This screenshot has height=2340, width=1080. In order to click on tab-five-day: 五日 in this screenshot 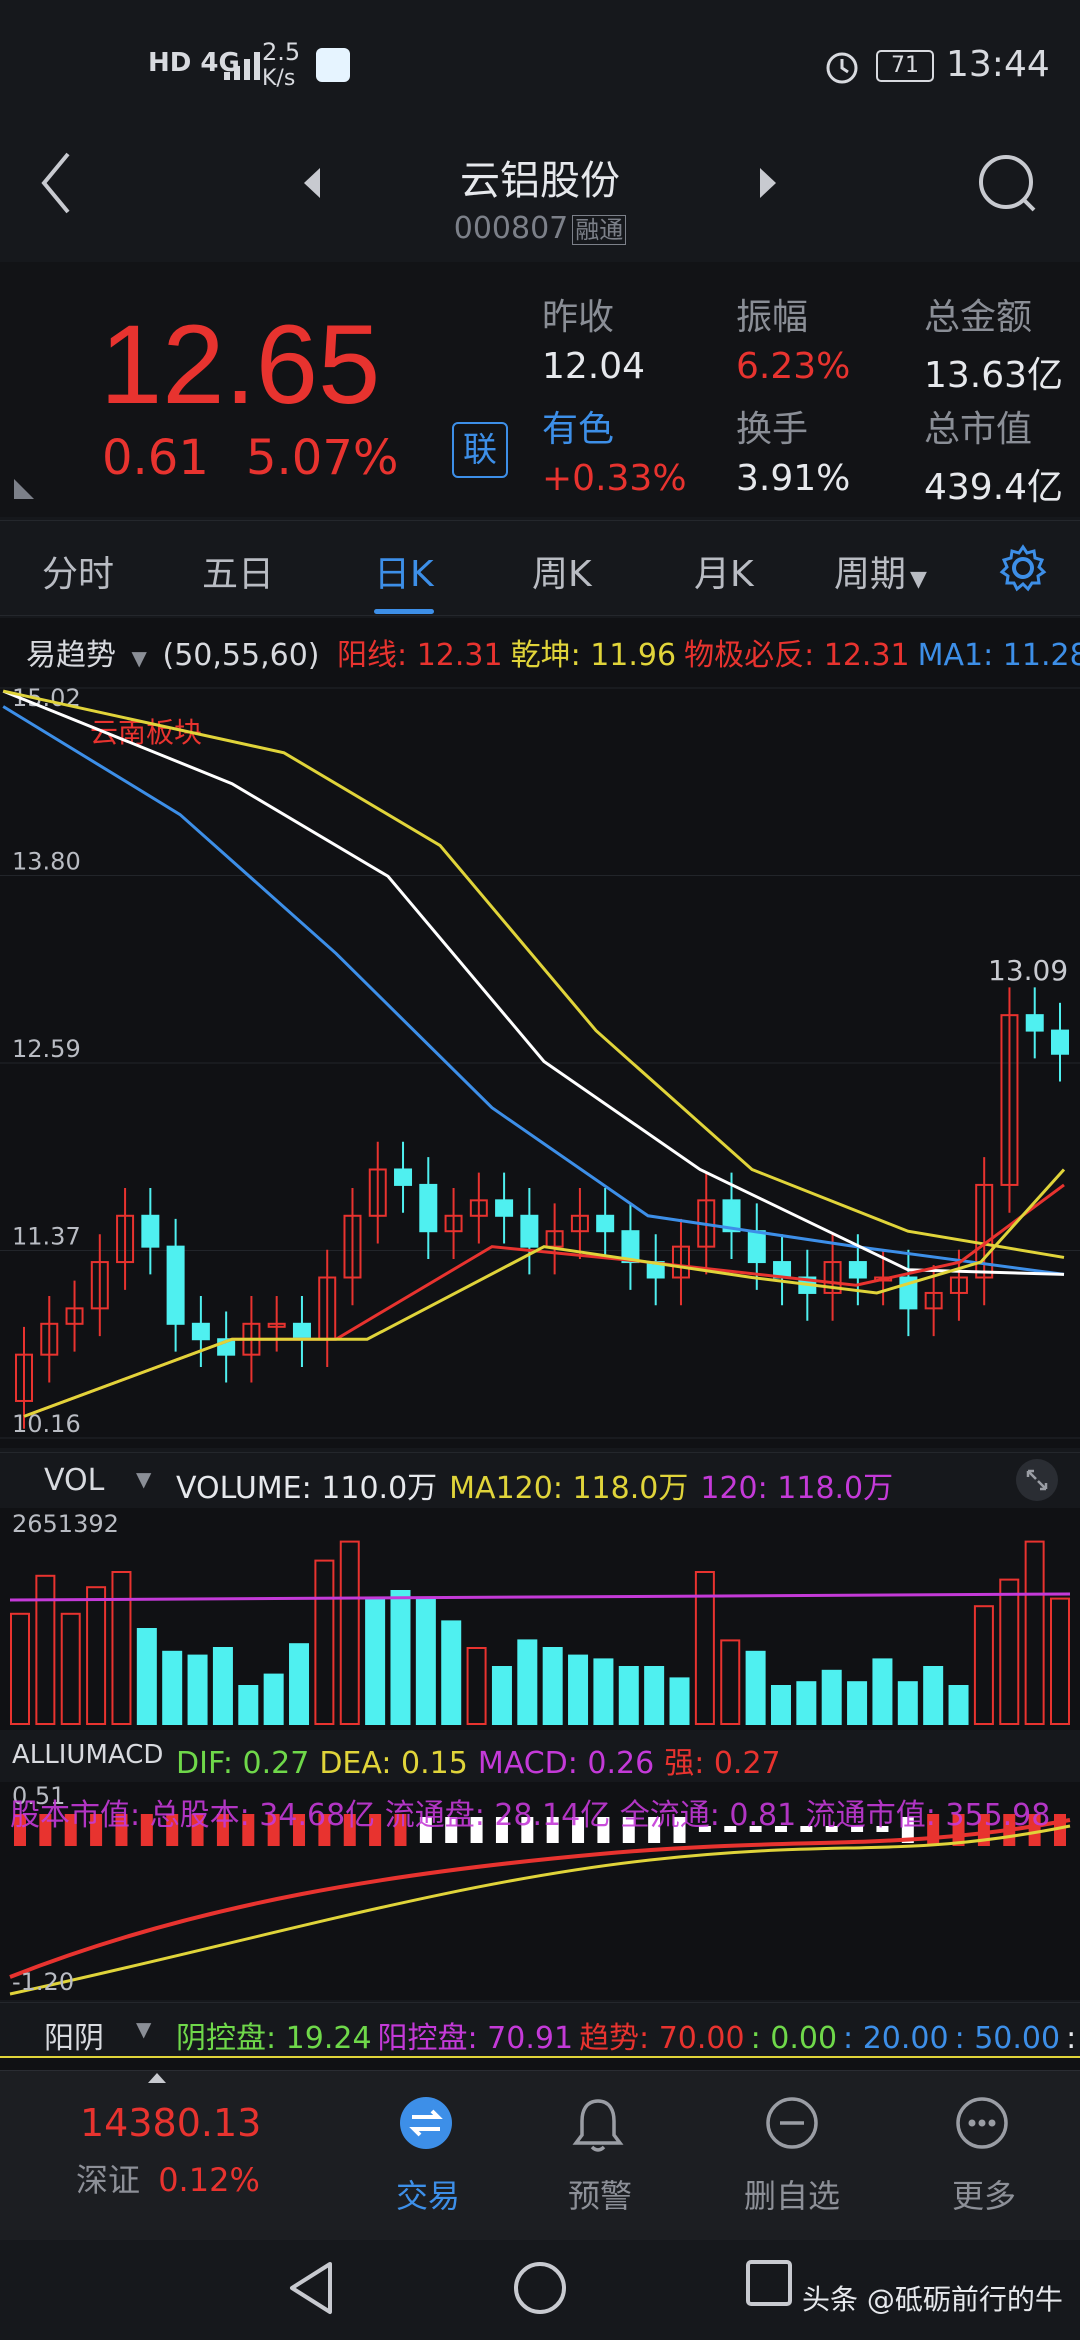, I will do `click(238, 571)`.